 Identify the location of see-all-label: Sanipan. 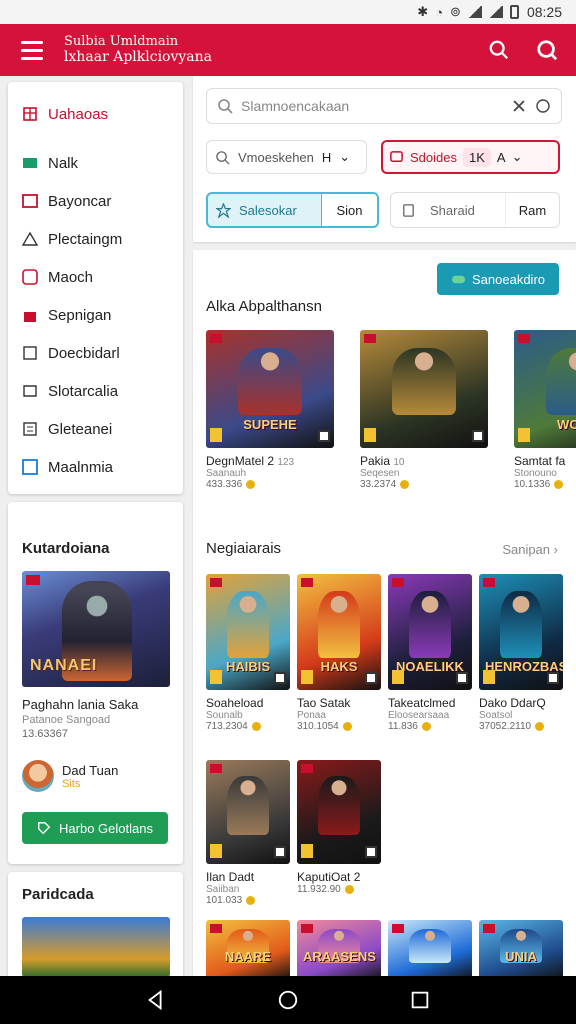
(526, 549).